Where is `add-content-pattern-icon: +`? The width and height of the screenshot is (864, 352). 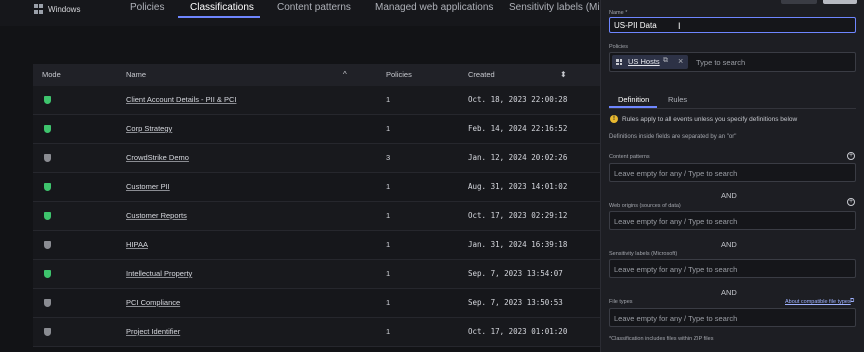
add-content-pattern-icon: + is located at coordinates (851, 156).